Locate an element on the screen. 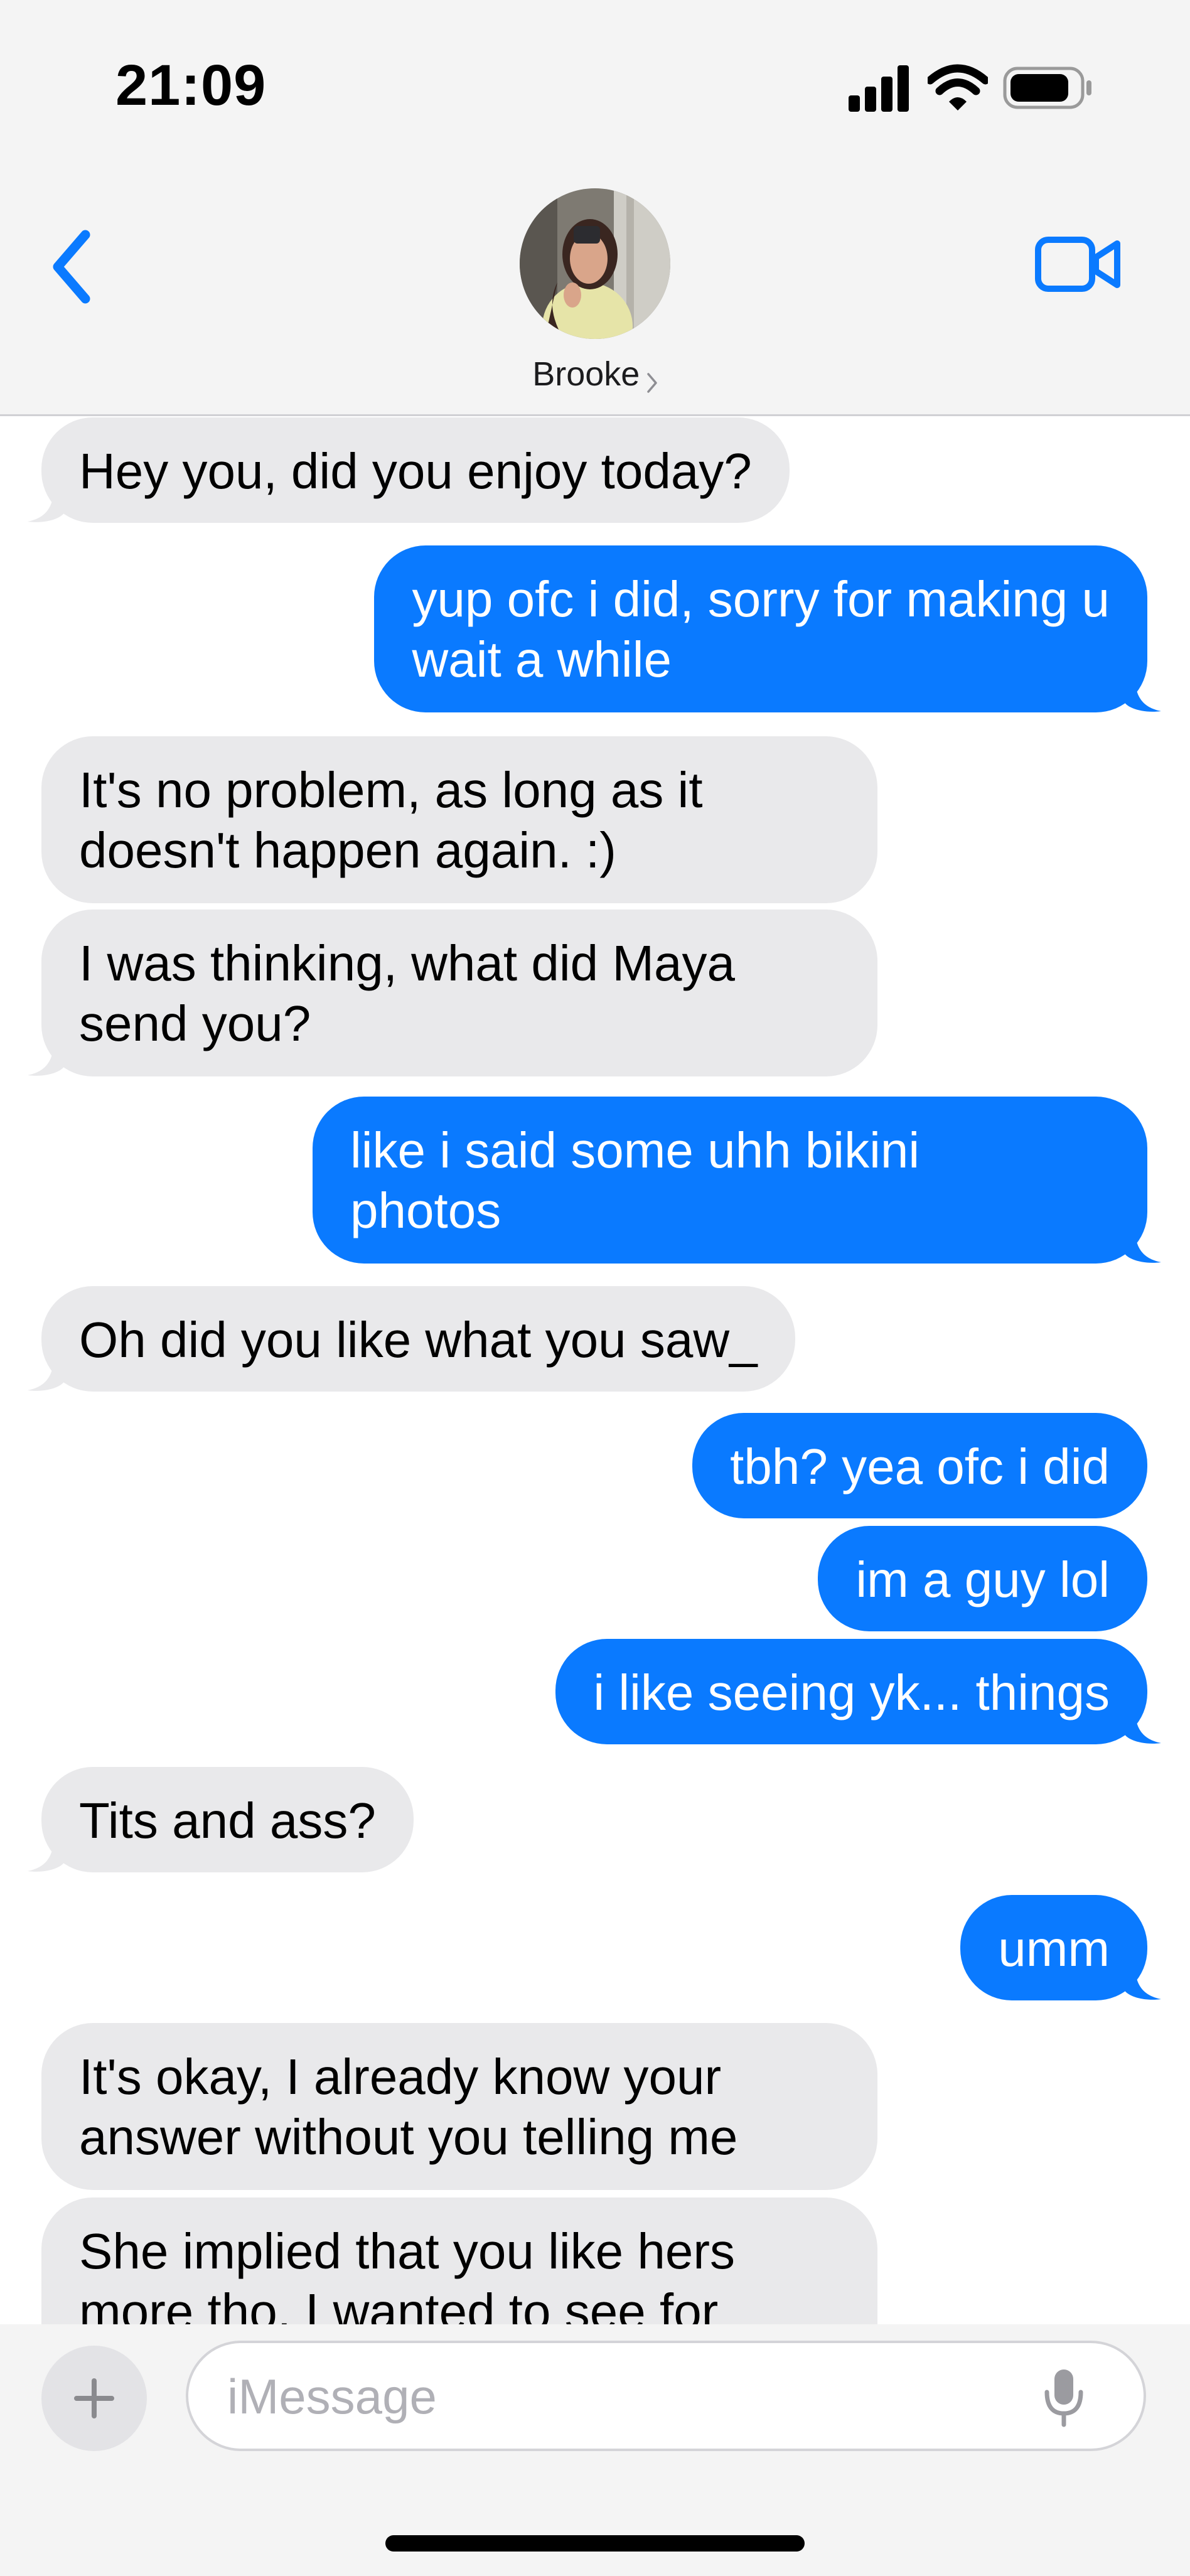 The image size is (1190, 2576). add-attachment-button is located at coordinates (94, 2398).